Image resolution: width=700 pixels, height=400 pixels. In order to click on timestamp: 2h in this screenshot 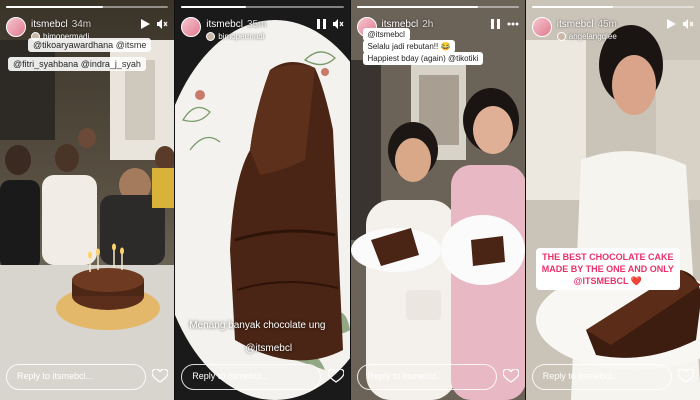, I will do `click(428, 24)`.